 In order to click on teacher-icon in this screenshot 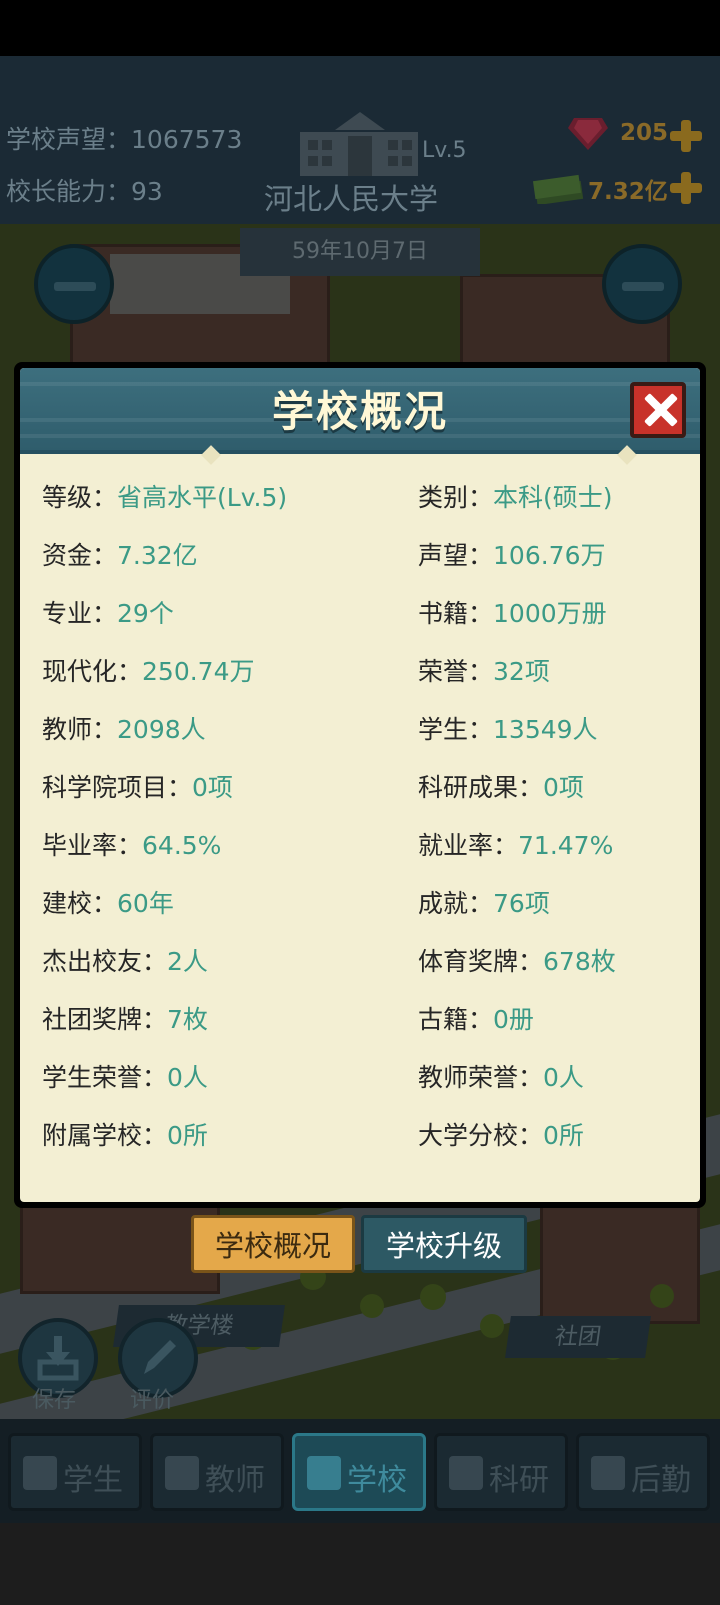, I will do `click(182, 1473)`.